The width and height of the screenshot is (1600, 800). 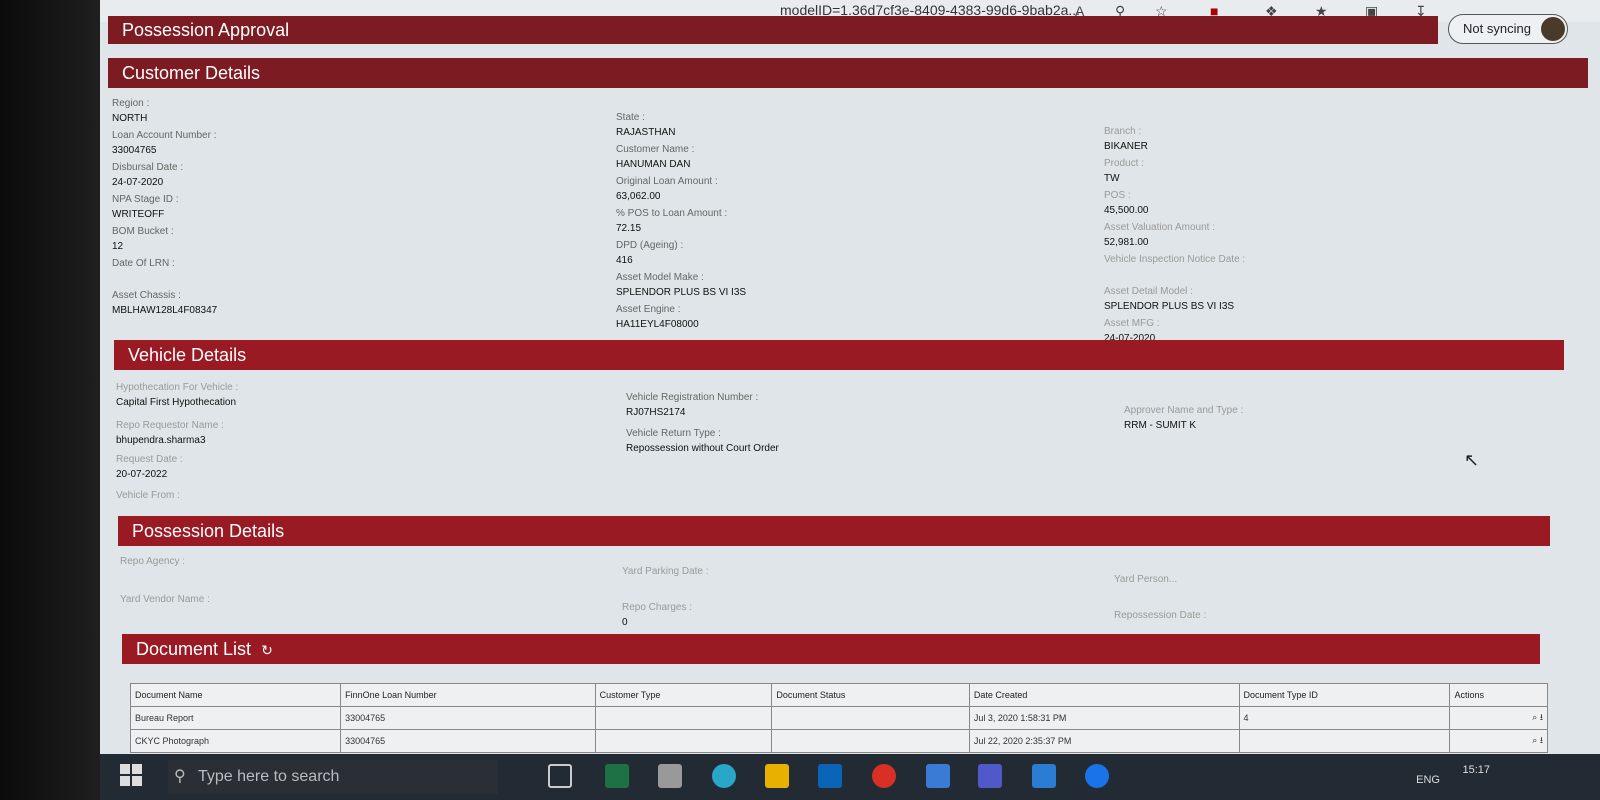 I want to click on outlook-icon, so click(x=830, y=776).